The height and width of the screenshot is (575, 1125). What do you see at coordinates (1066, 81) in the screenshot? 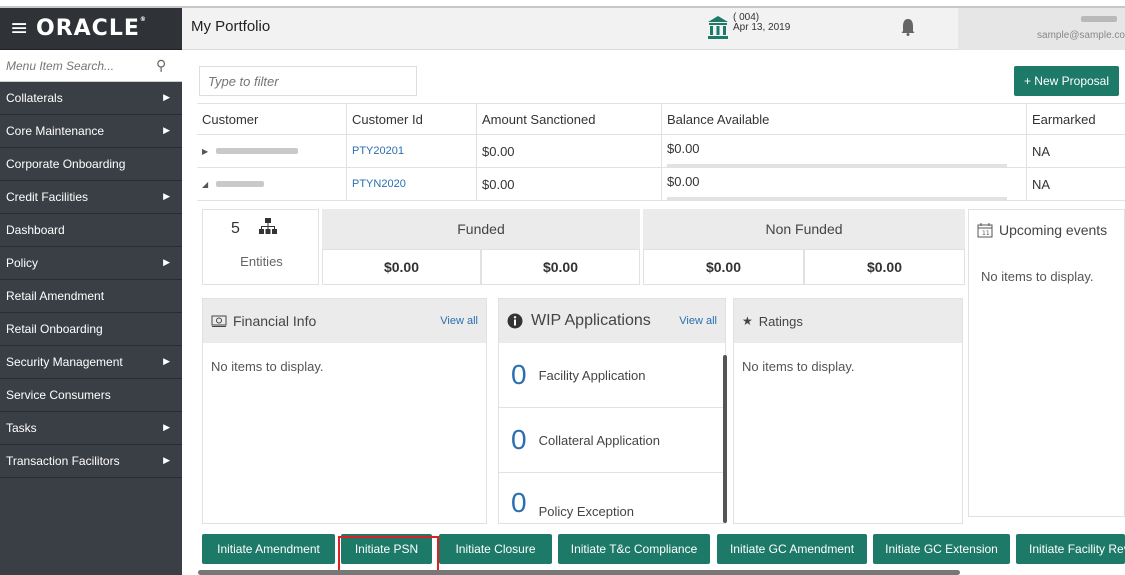
I see `new-proposal-button: + New Proposal` at bounding box center [1066, 81].